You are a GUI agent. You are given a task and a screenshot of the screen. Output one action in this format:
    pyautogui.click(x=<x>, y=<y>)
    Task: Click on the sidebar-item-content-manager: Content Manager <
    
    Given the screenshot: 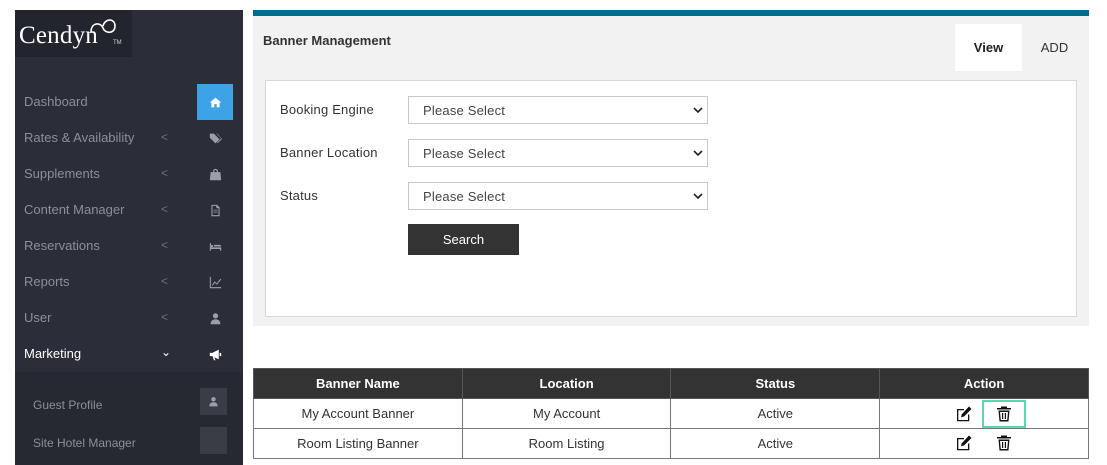 What is the action you would take?
    pyautogui.click(x=106, y=210)
    